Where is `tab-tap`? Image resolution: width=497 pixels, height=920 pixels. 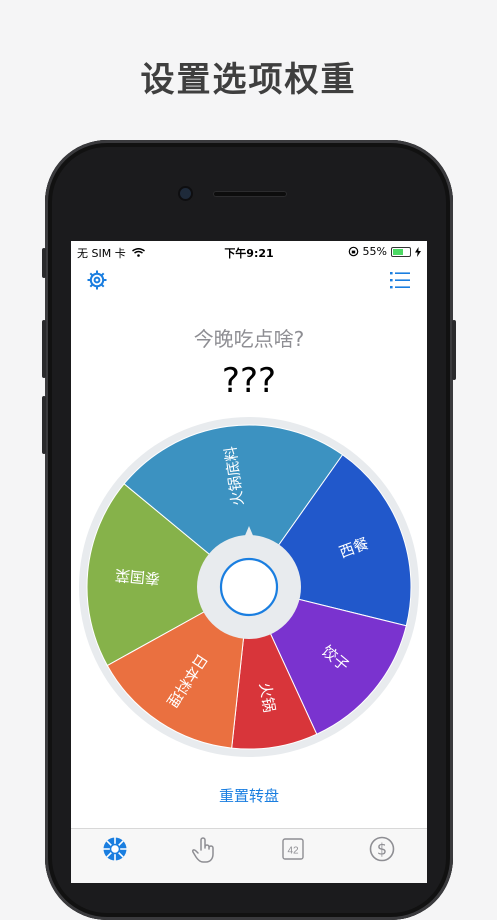 tab-tap is located at coordinates (204, 849).